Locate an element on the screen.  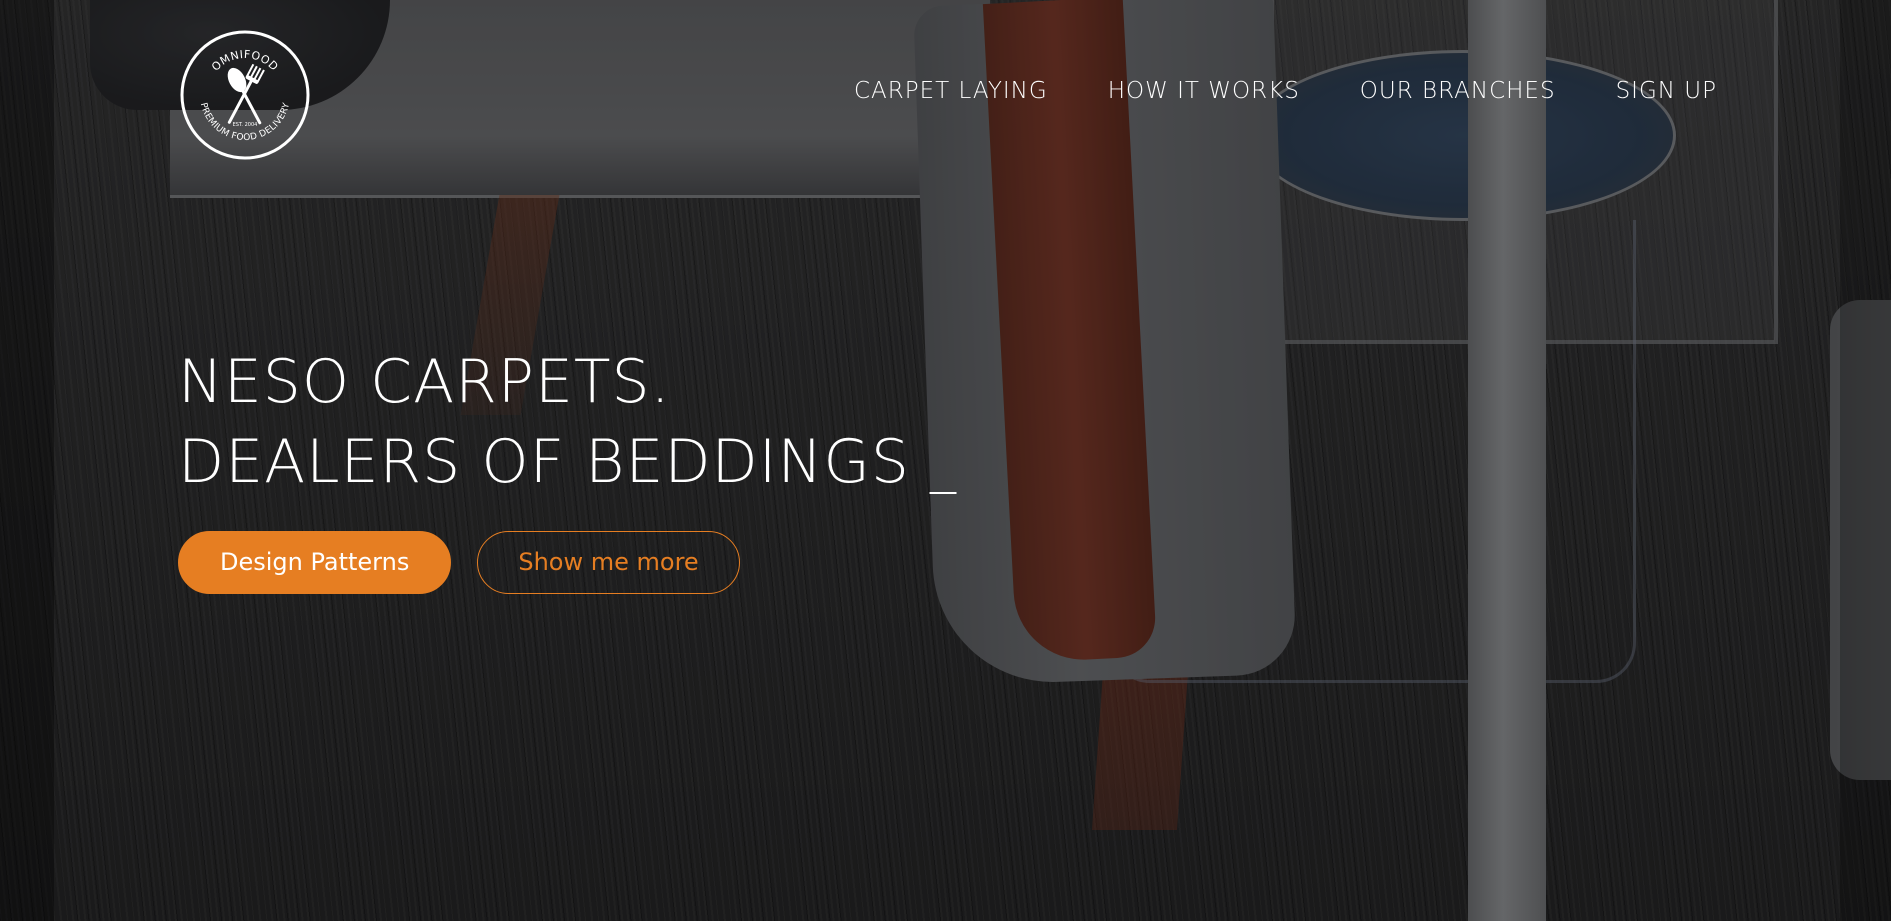
logo: OMNIFOOD PREMIUM FOOD DELIVERY EST. 2004 is located at coordinates (245, 95).